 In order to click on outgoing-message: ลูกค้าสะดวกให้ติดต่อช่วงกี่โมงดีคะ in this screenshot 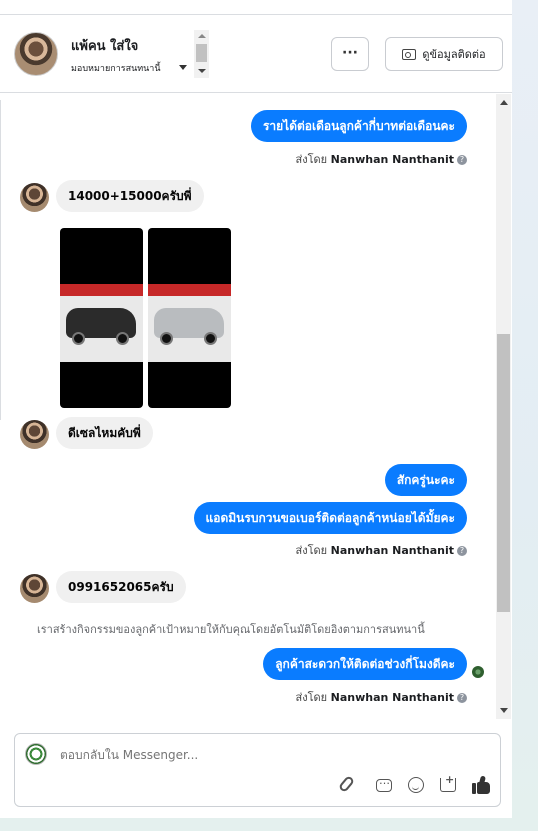, I will do `click(365, 664)`.